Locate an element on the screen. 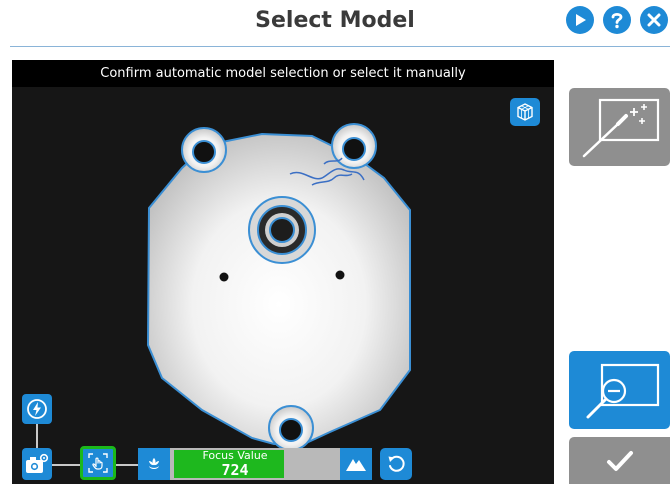 The width and height of the screenshot is (670, 484). flash-auto-icon is located at coordinates (37, 409).